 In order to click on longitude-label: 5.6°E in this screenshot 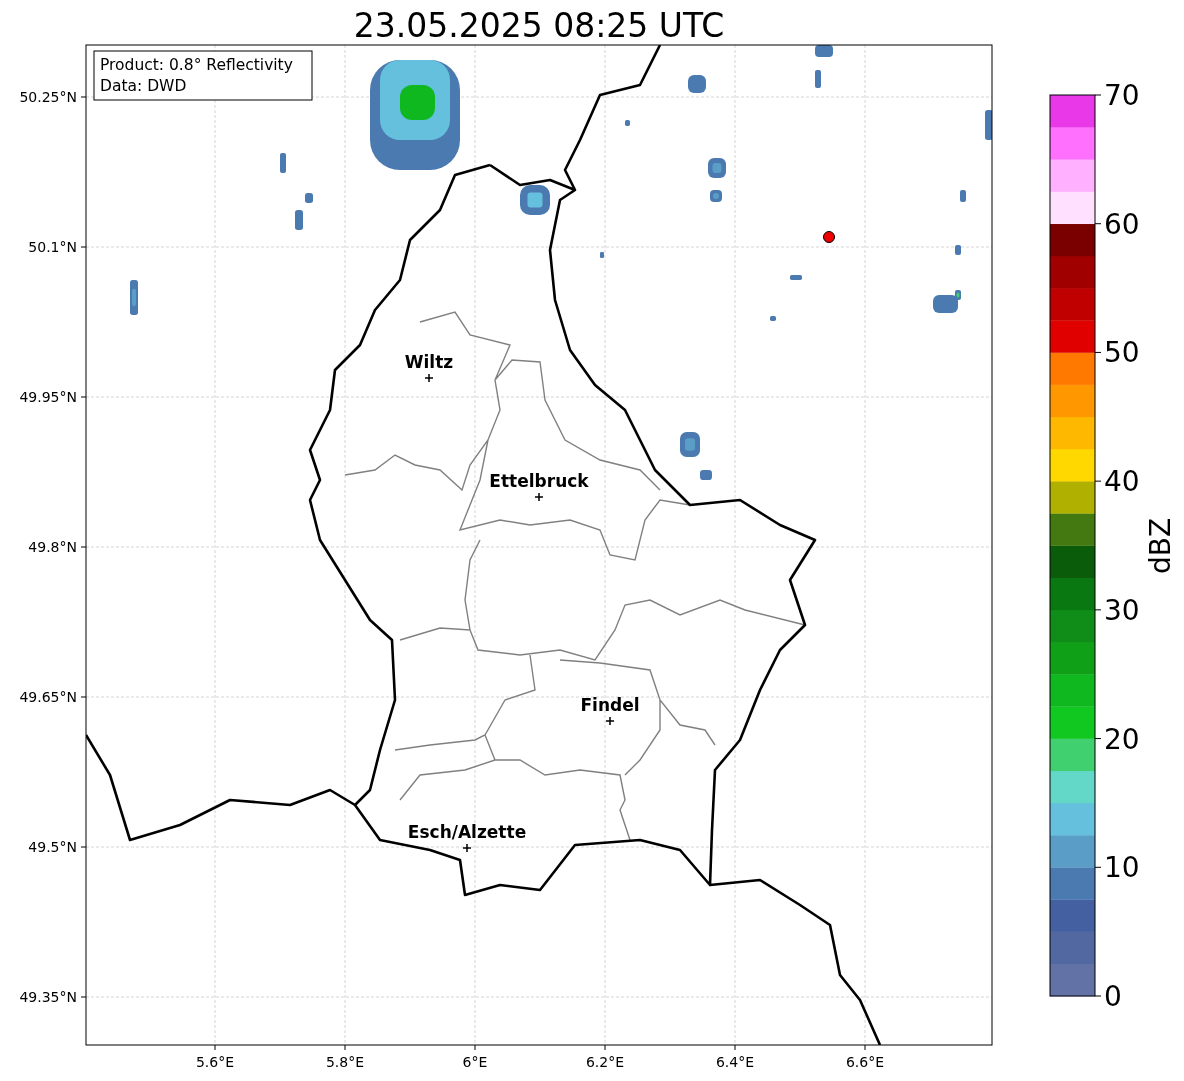, I will do `click(215, 1062)`.